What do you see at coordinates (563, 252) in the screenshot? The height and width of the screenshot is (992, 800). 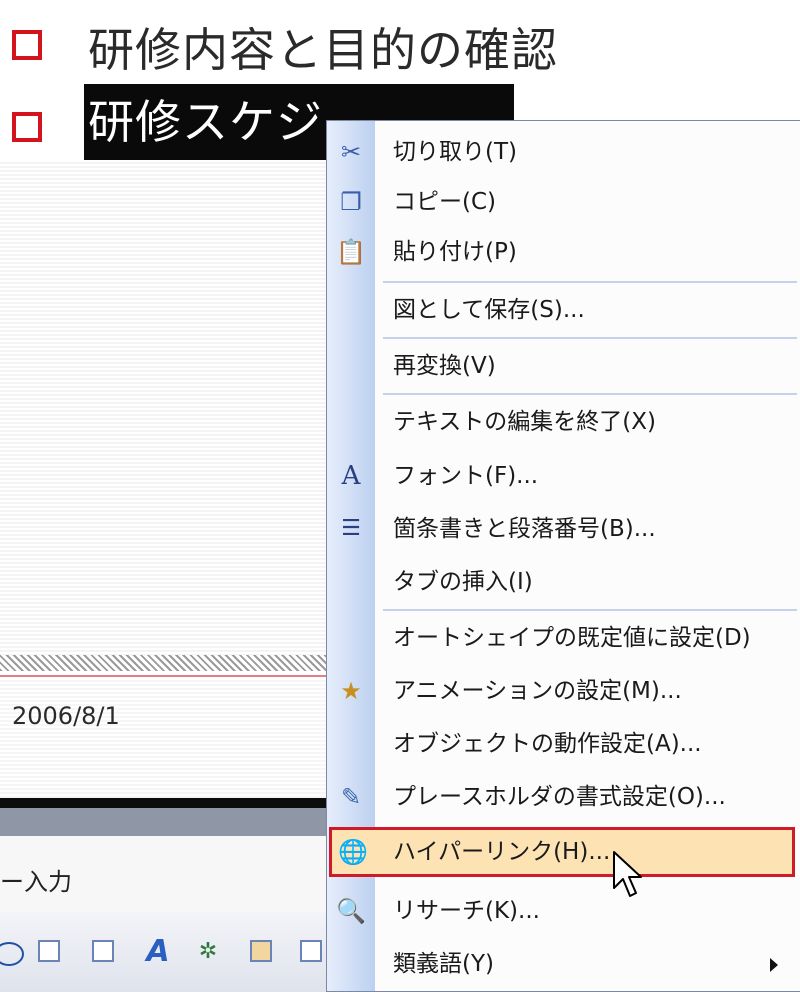 I see `menu-item-paste: 📋 貼り付け(P)` at bounding box center [563, 252].